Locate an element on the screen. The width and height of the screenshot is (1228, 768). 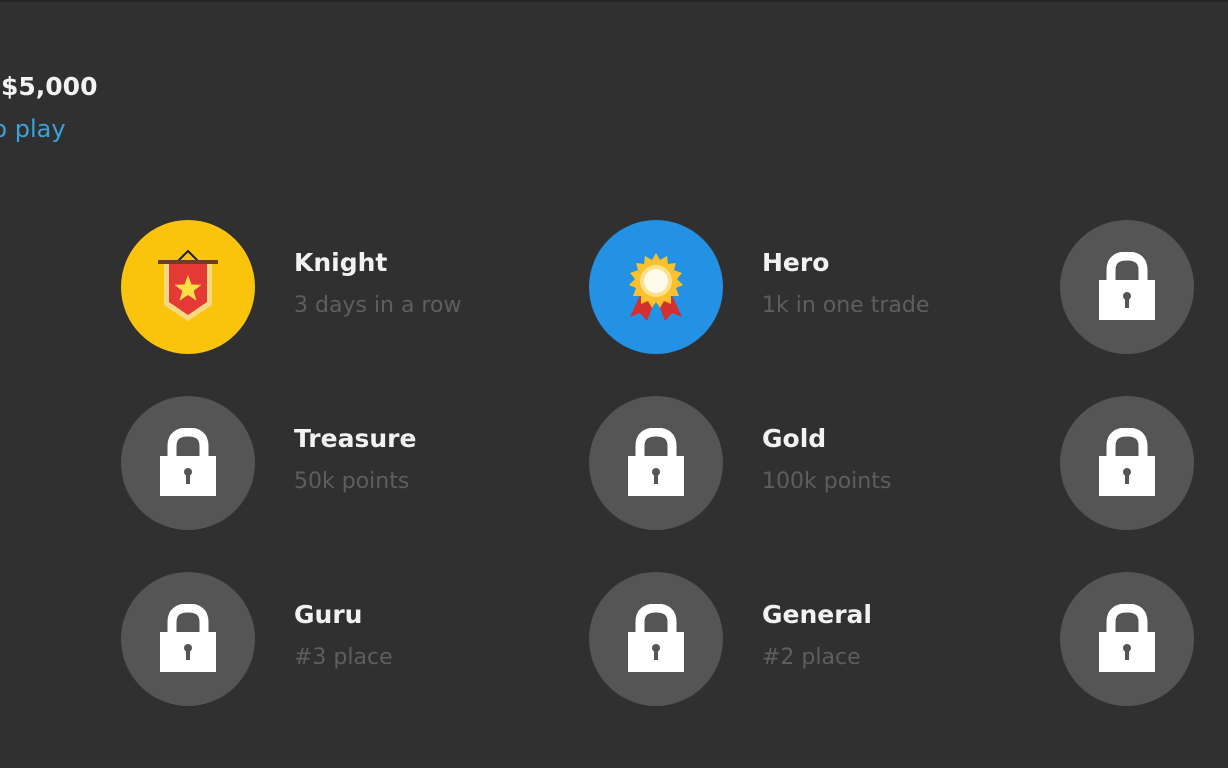
achievement-title-treasure: Treasure is located at coordinates (355, 438).